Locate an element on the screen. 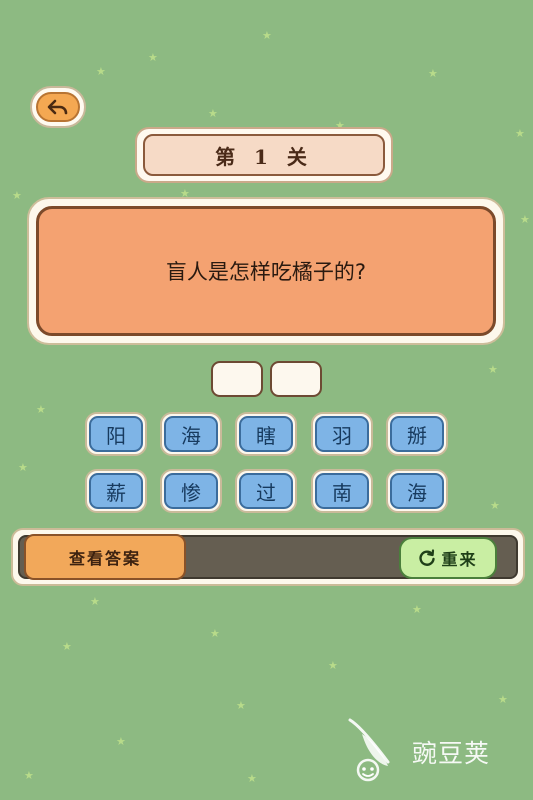 This screenshot has height=800, width=533. letter-tile: 过 is located at coordinates (266, 491).